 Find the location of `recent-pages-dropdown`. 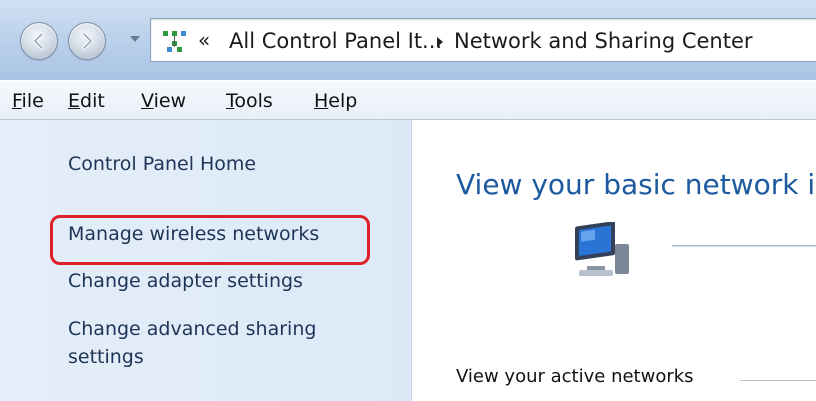

recent-pages-dropdown is located at coordinates (135, 39).